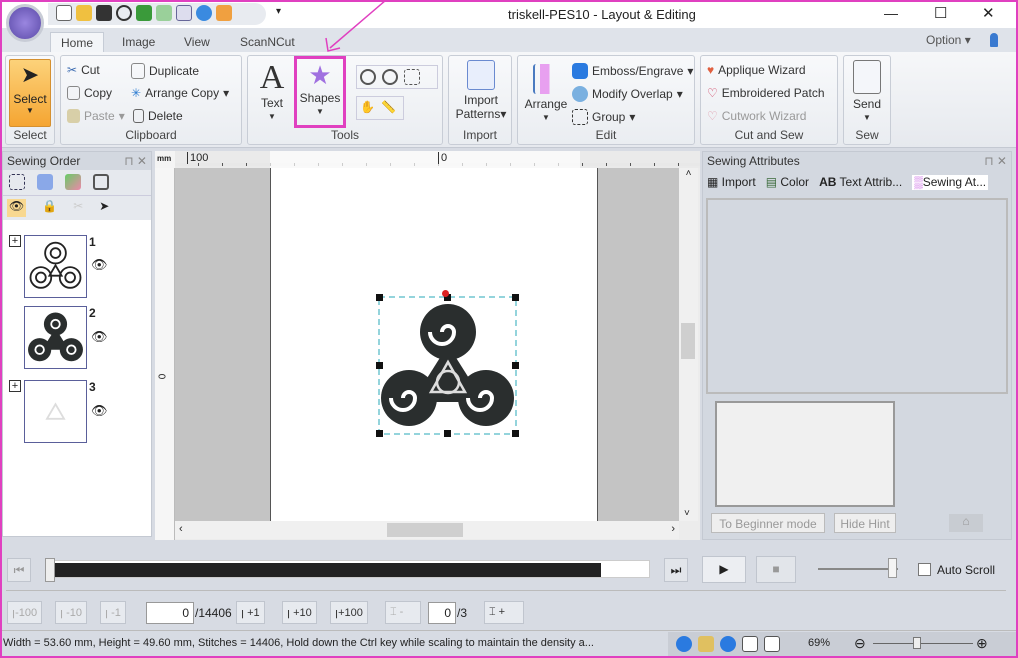  Describe the element at coordinates (104, 13) in the screenshot. I see `save-icon` at that location.